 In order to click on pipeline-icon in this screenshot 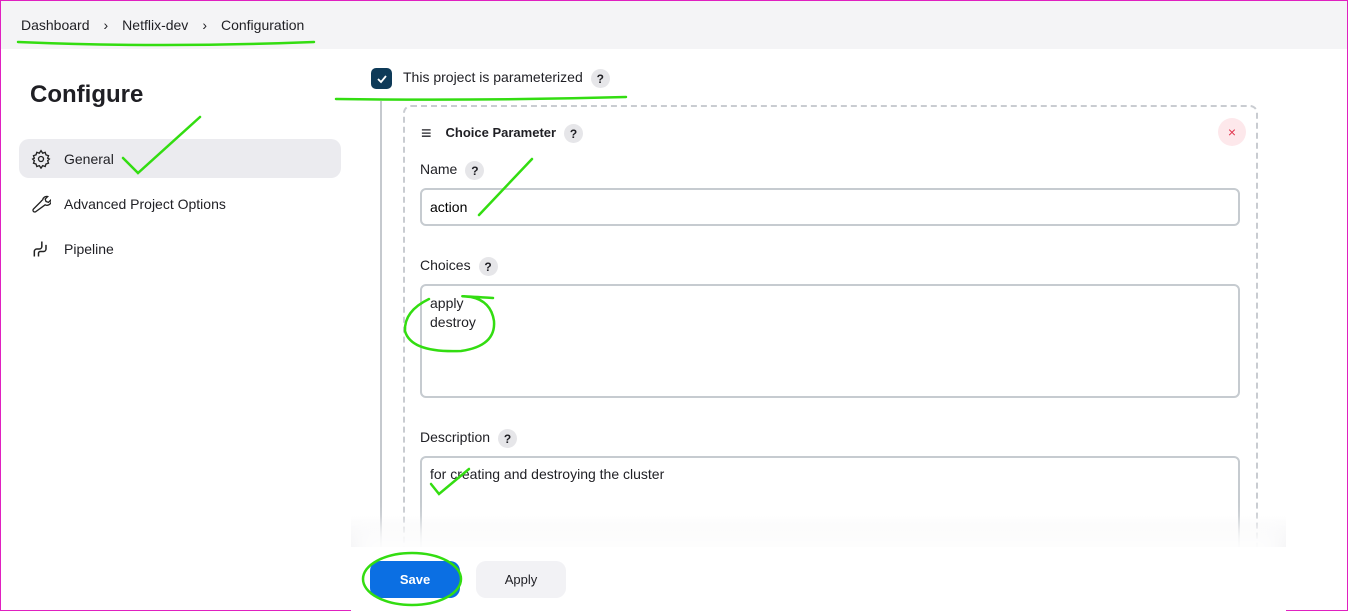, I will do `click(40, 248)`.